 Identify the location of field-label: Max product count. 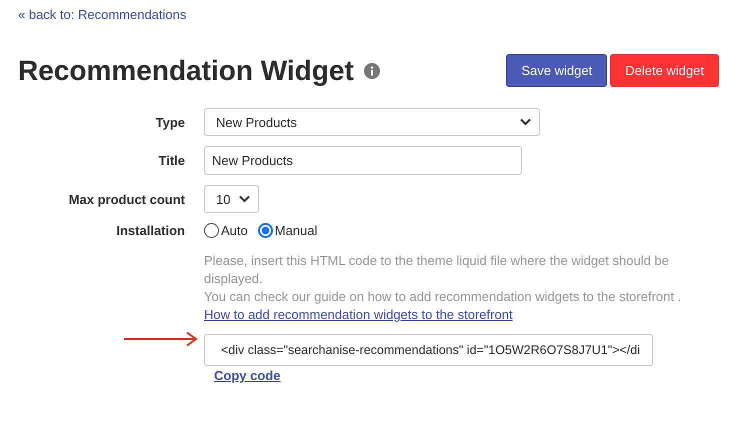
(126, 199).